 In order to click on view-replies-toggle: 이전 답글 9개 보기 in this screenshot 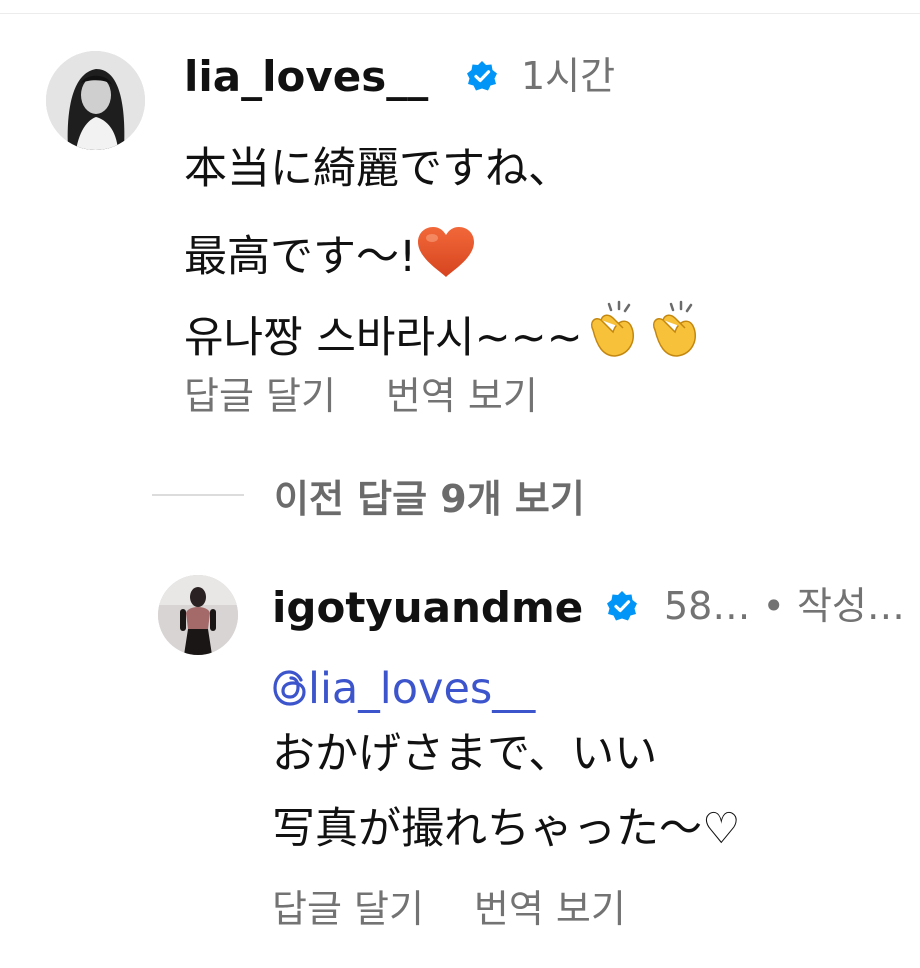, I will do `click(368, 497)`.